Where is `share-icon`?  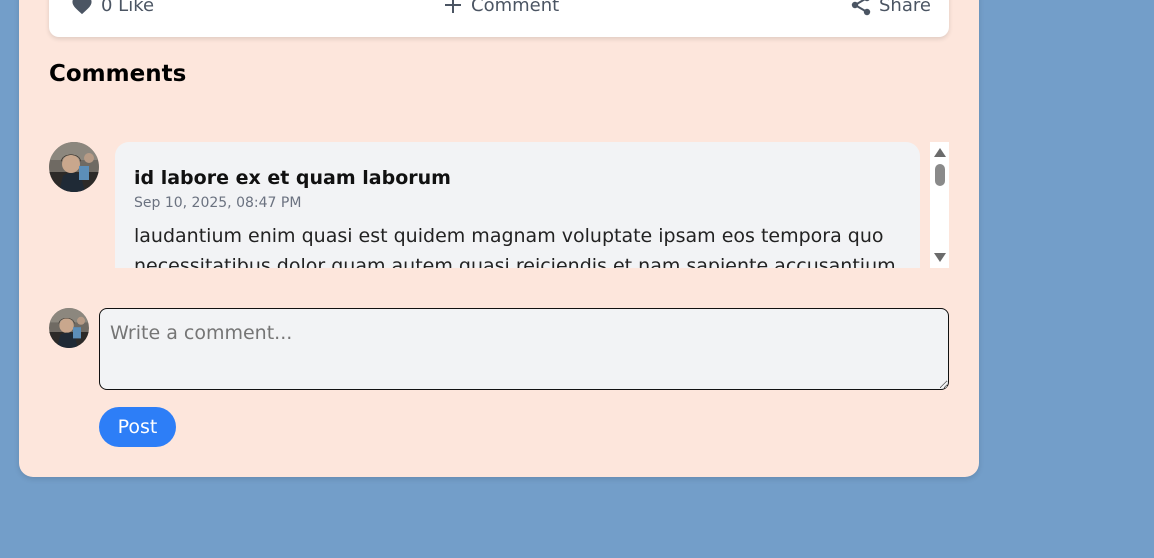
share-icon is located at coordinates (861, 8).